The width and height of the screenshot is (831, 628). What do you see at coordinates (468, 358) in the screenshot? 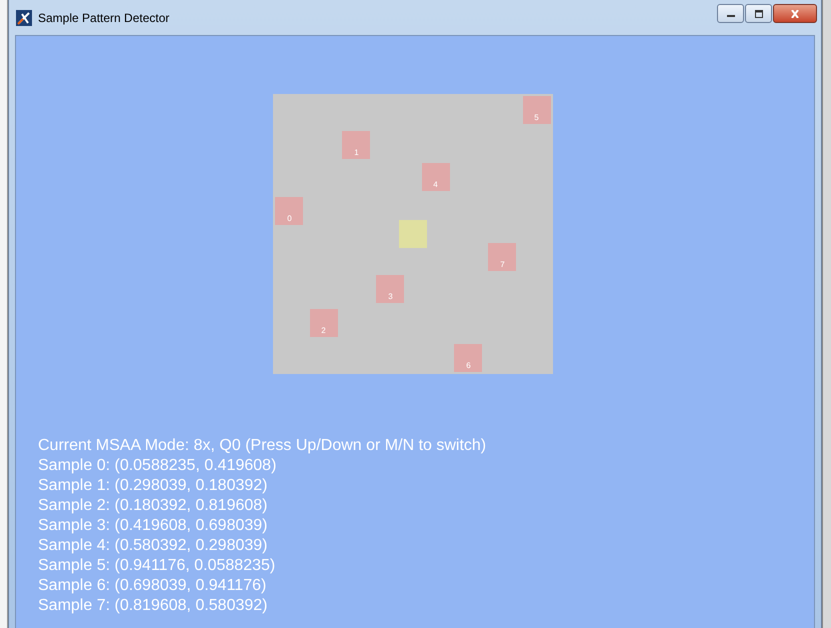
I see `sample-marker: 6` at bounding box center [468, 358].